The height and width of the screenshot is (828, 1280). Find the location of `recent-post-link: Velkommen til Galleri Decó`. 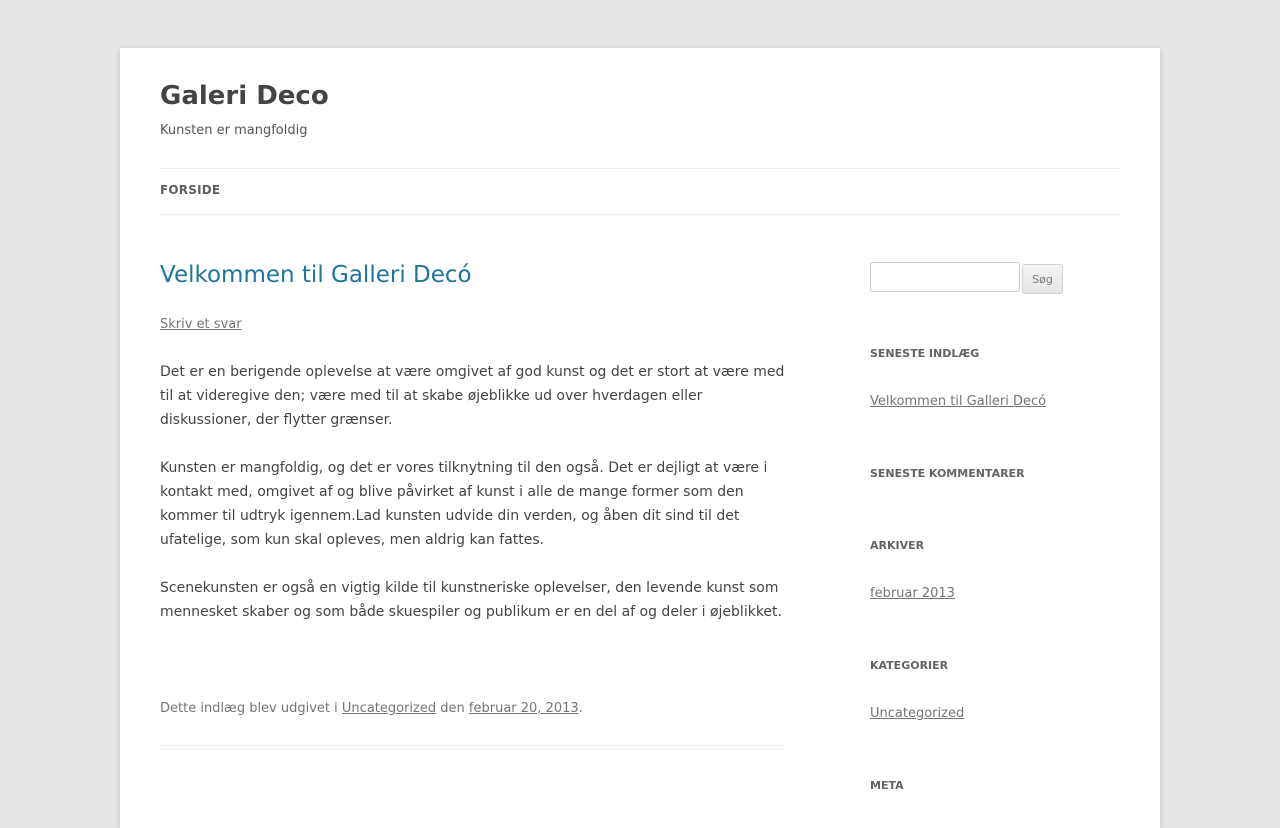

recent-post-link: Velkommen til Galleri Decó is located at coordinates (958, 401).